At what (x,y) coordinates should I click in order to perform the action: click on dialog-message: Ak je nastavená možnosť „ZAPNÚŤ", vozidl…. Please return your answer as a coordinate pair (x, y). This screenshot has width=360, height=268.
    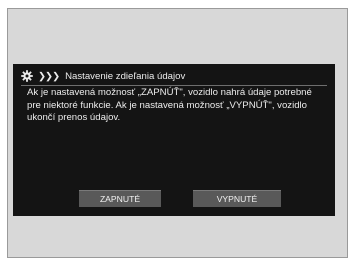
    Looking at the image, I should click on (169, 105).